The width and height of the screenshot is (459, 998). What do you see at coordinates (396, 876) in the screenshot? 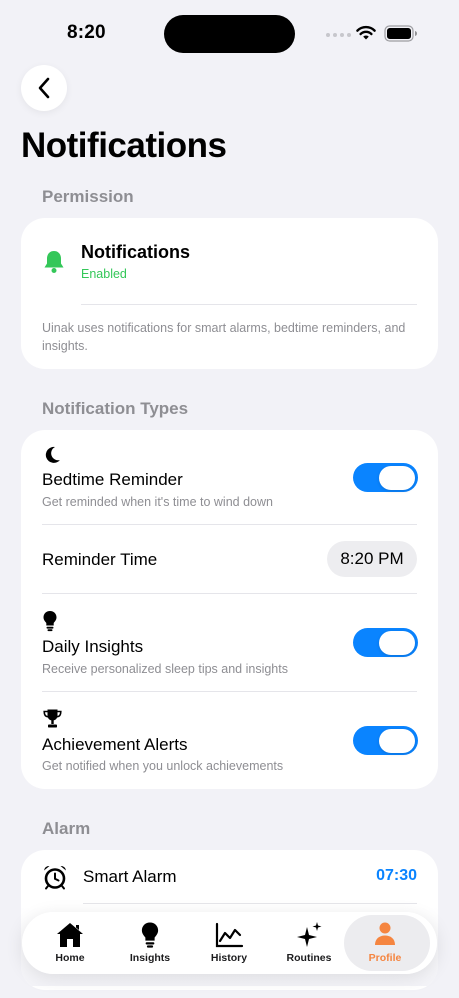
I see `smart-alarm-time: 07:30` at bounding box center [396, 876].